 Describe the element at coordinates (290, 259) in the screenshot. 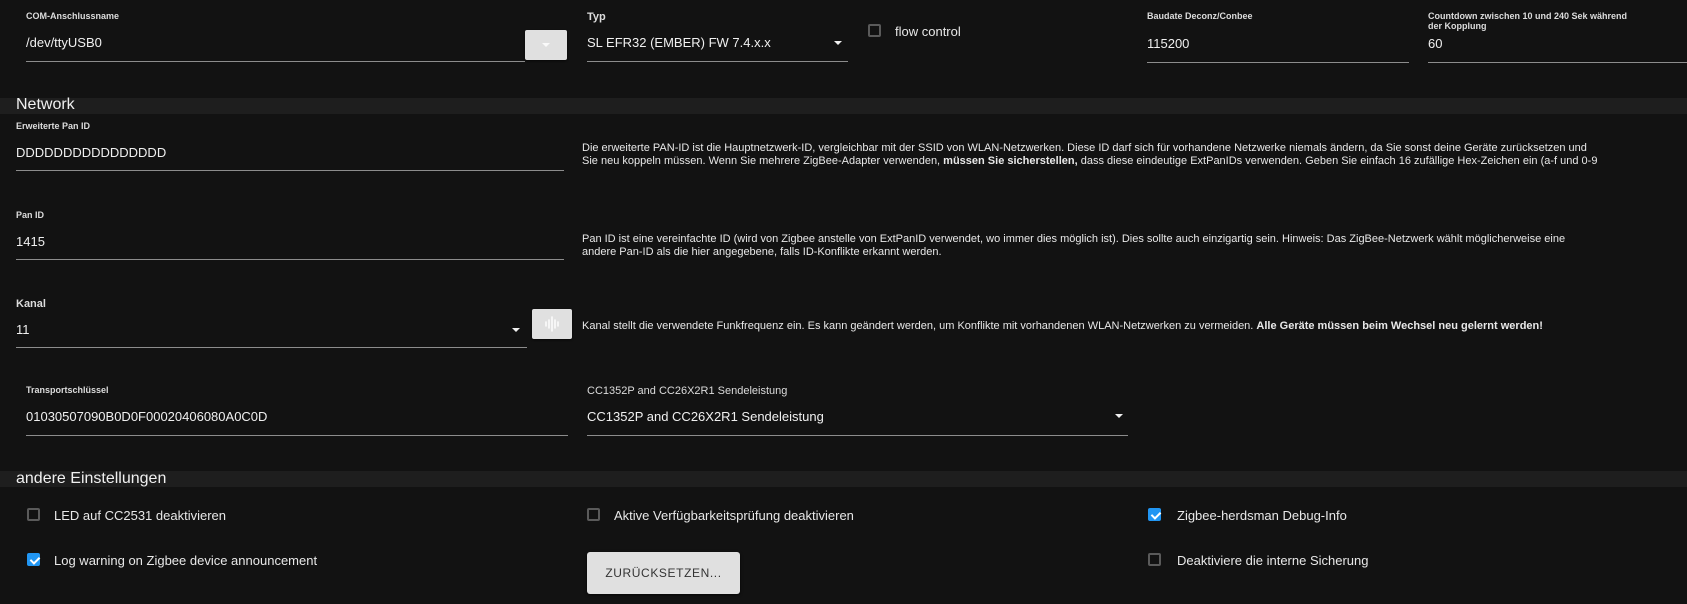

I see `pan-id-underline` at that location.